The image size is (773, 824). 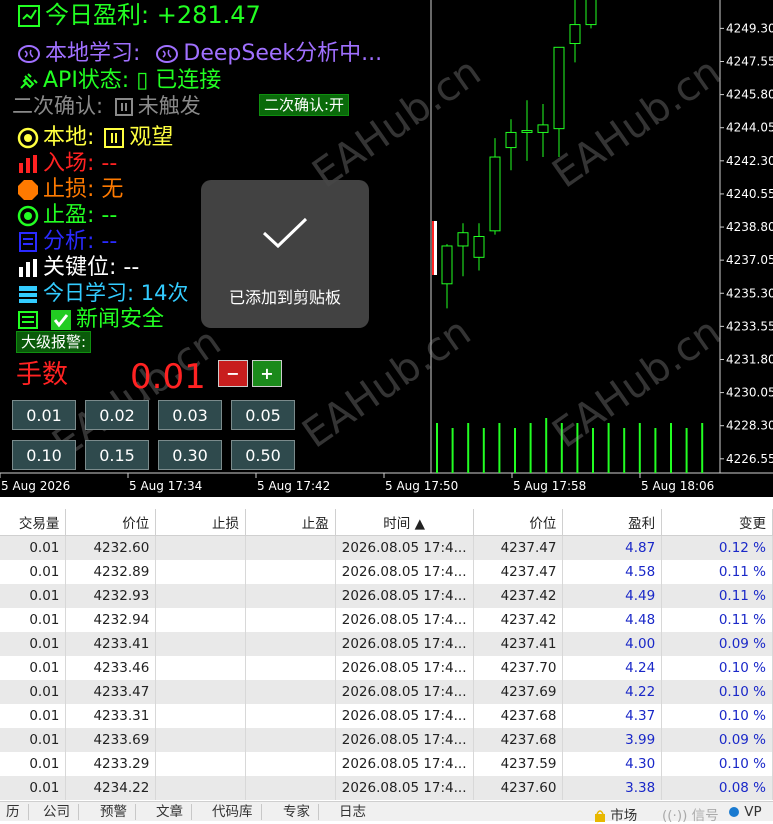 What do you see at coordinates (190, 455) in the screenshot?
I see `lot-preset-button: 0.30` at bounding box center [190, 455].